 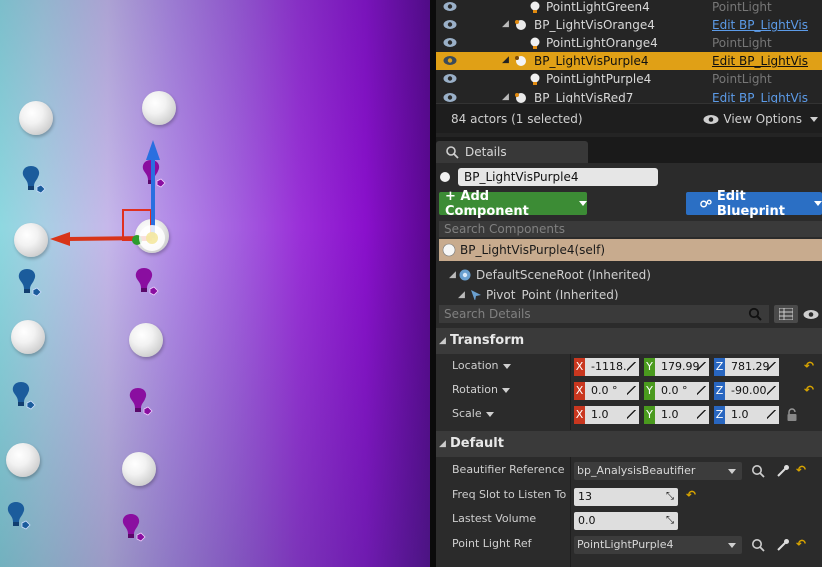 What do you see at coordinates (658, 545) in the screenshot?
I see `point-light-ref-dropdown: PointLightPurple4` at bounding box center [658, 545].